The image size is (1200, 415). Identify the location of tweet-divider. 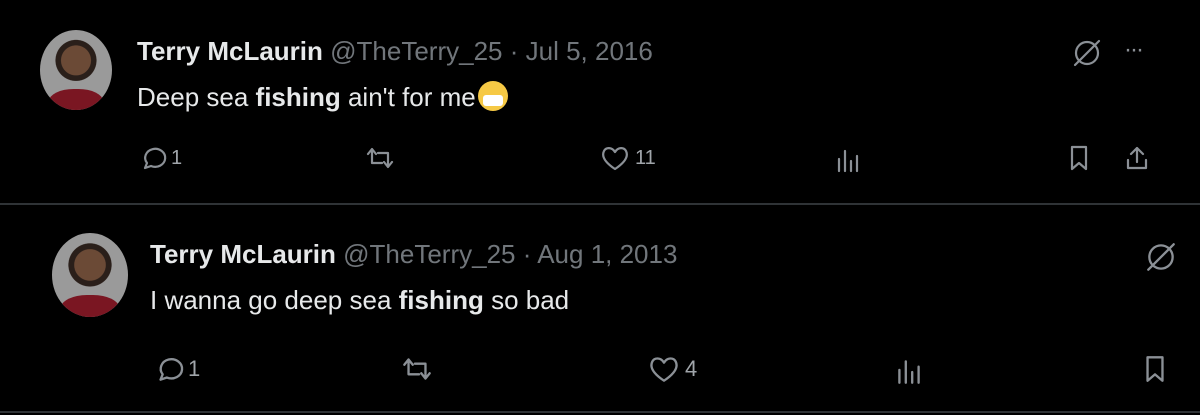
(600, 412).